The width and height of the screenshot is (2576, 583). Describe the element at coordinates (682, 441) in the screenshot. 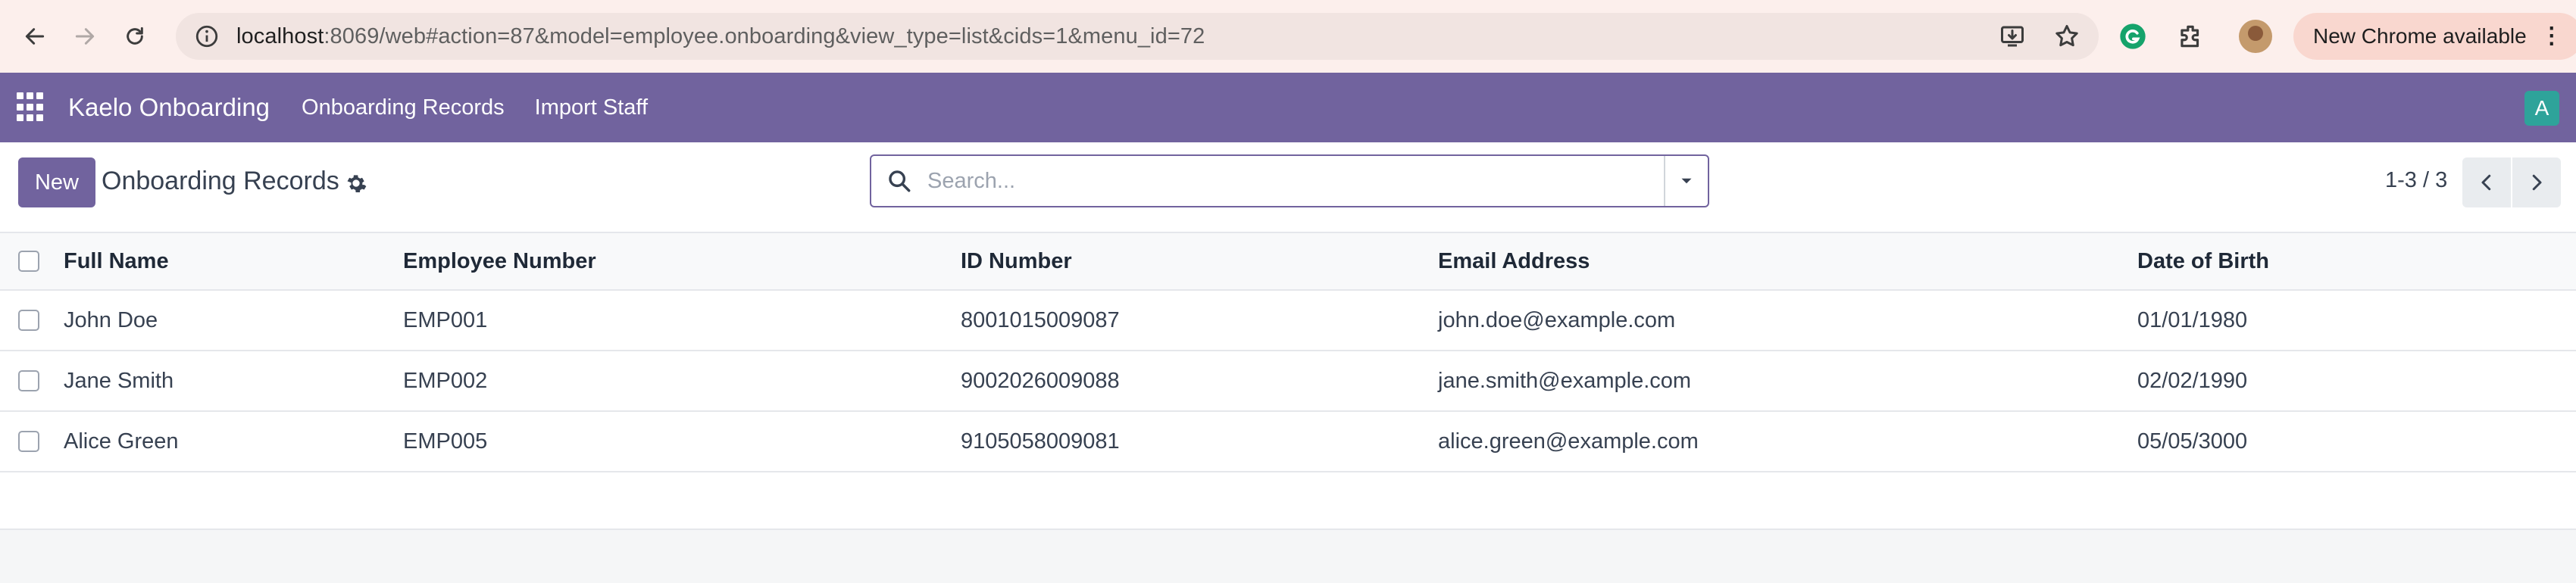

I see `cell-employee-number: EMP005` at that location.